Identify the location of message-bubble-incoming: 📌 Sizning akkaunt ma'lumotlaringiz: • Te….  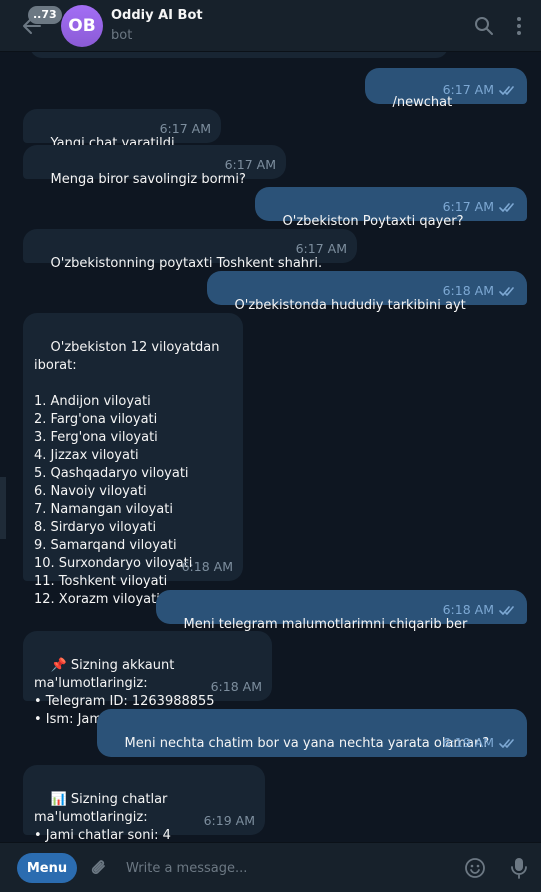
(147, 679).